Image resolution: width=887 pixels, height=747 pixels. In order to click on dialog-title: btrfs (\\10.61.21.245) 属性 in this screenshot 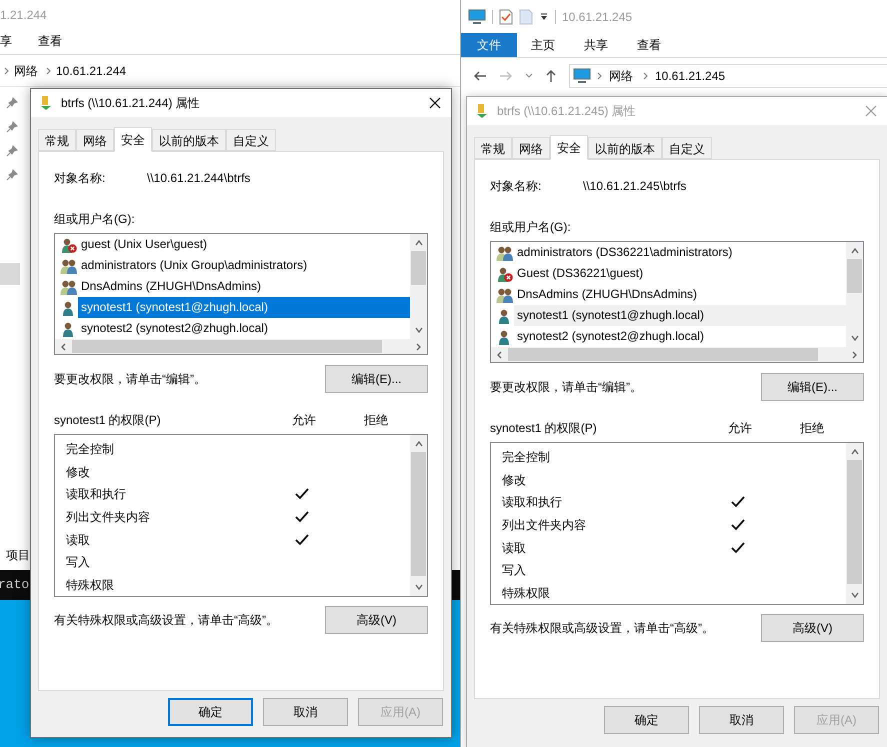, I will do `click(566, 111)`.